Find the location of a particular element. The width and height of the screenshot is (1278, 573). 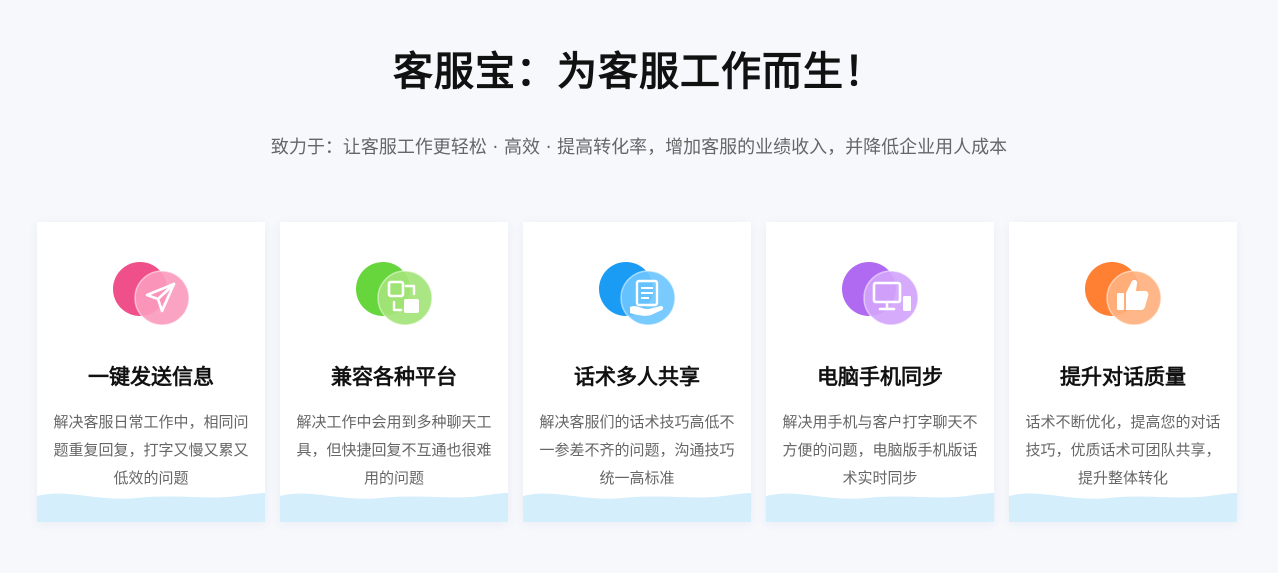

feature-card-pc-mobile-sync: 电脑手机同步 解决用手机与客户打字聊天不方便的问题，电脑版手机版话术实时同步 is located at coordinates (880, 372).